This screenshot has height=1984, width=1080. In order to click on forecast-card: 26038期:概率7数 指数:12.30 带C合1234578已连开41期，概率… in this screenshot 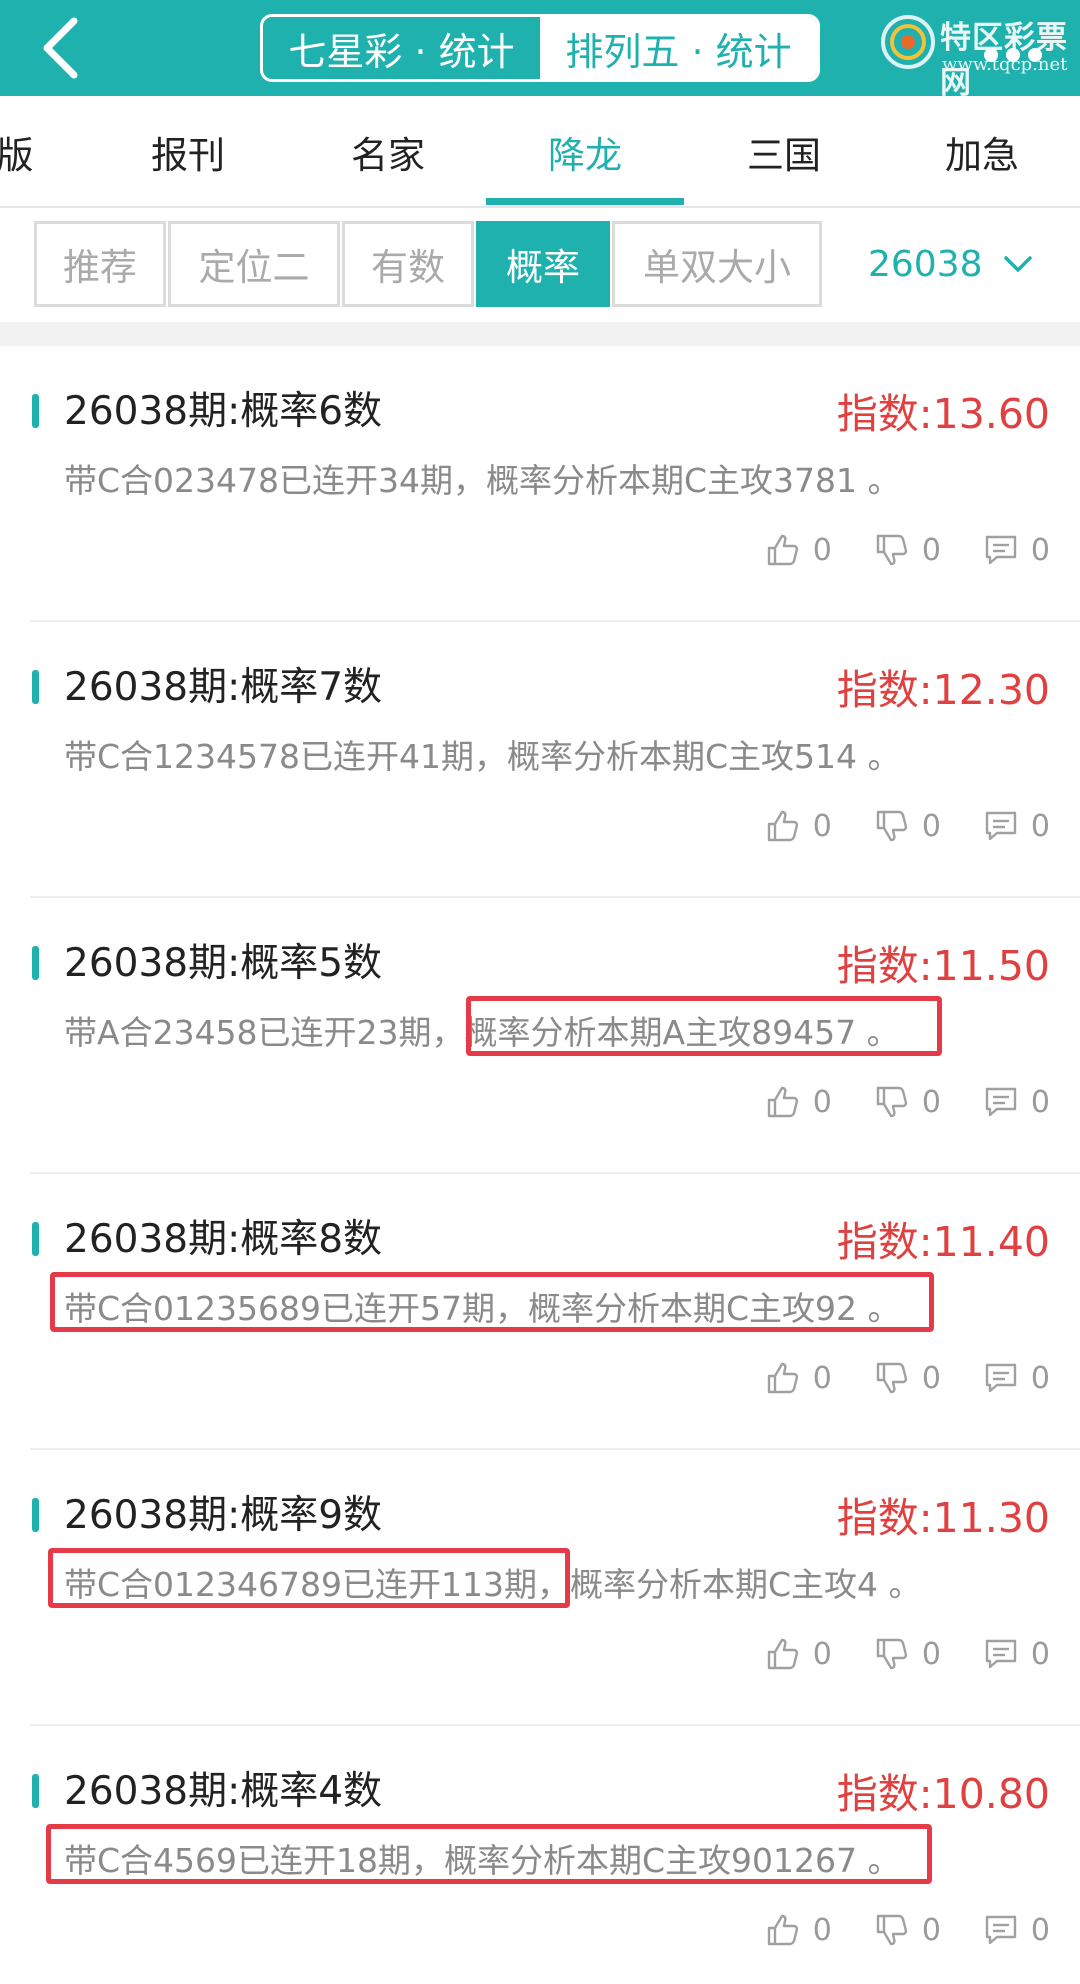, I will do `click(540, 760)`.